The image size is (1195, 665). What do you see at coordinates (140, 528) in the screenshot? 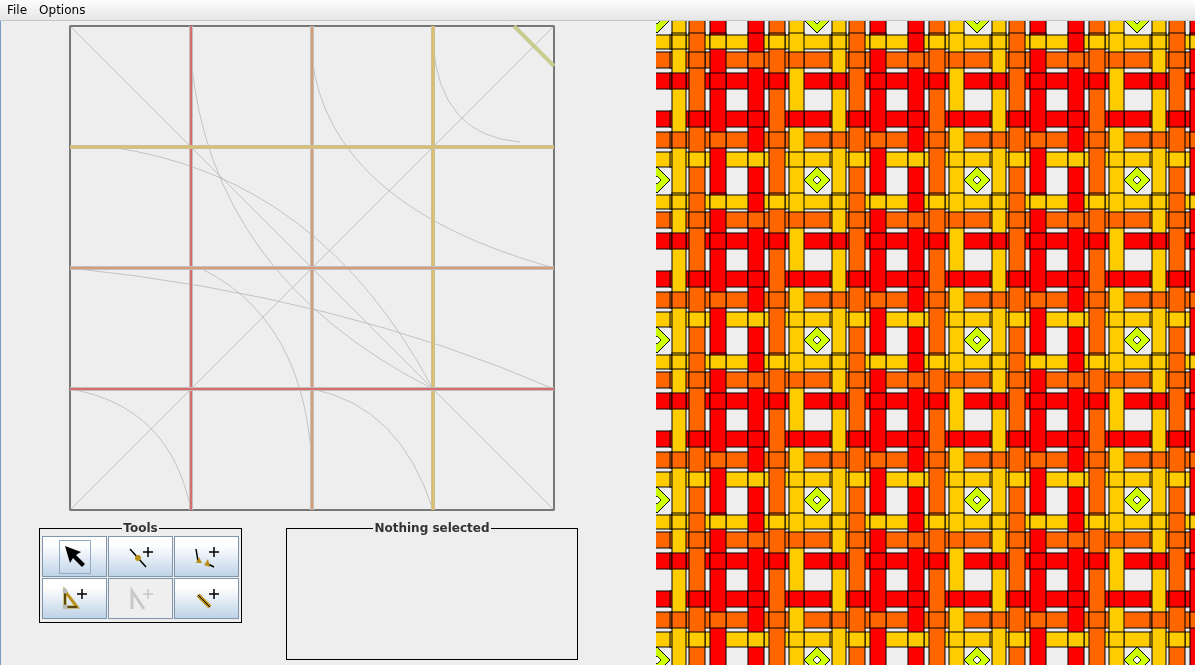
I see `panel-title: Tools` at bounding box center [140, 528].